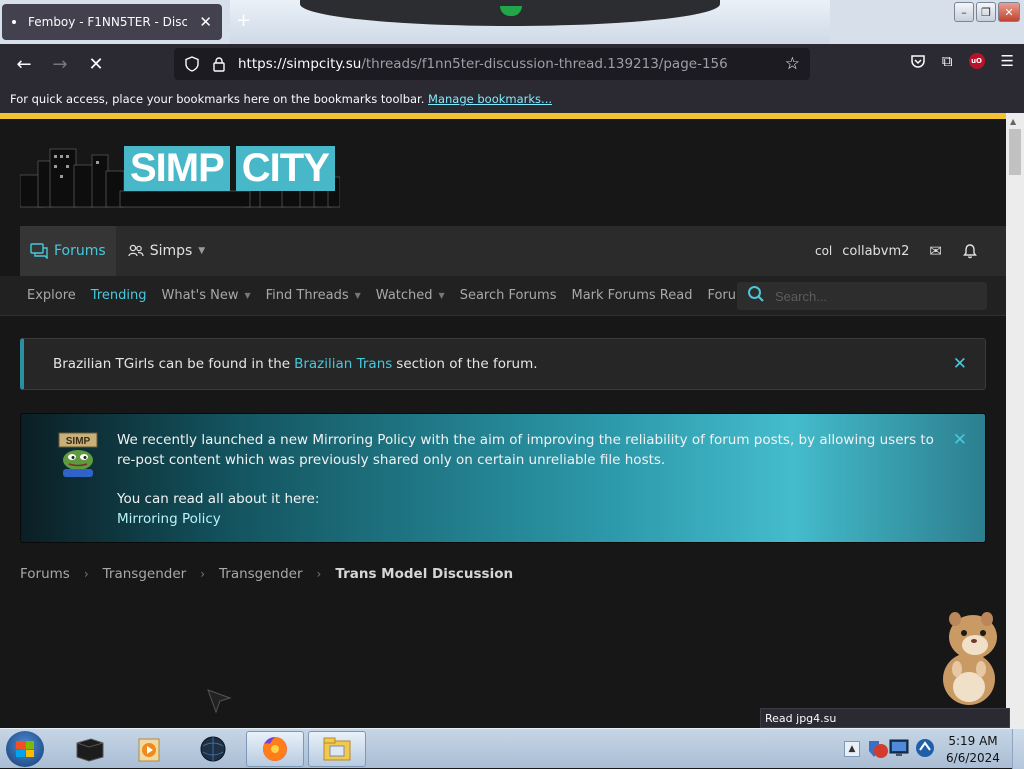 This screenshot has width=1024, height=769. Describe the element at coordinates (285, 168) in the screenshot. I see `logo-word-city: CITY` at that location.